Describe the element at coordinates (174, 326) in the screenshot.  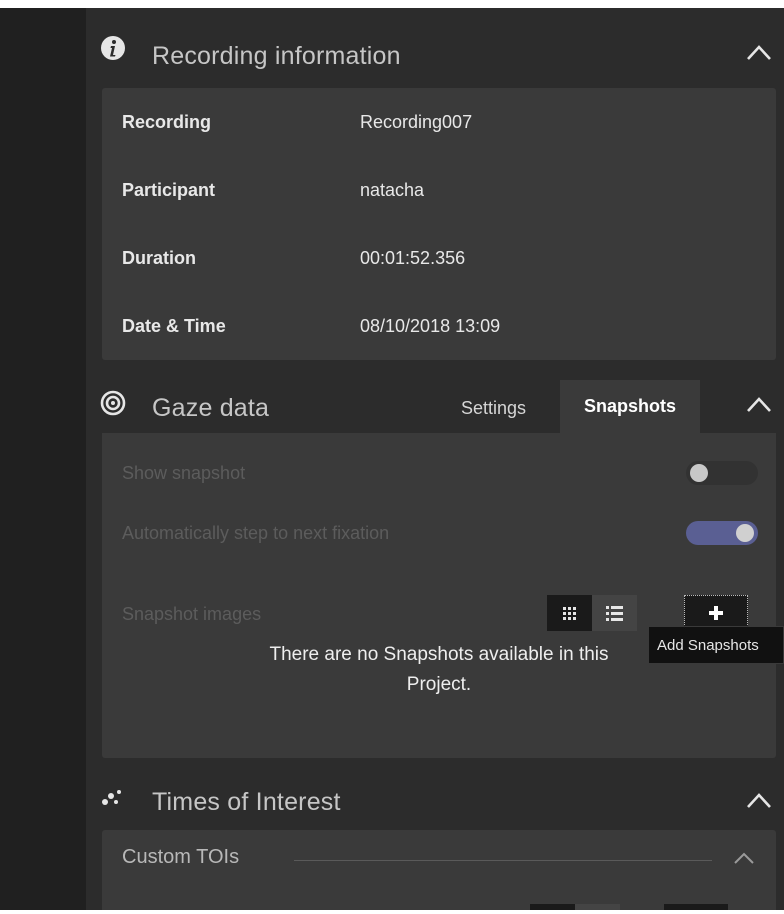
I see `info-label: Date & Time` at that location.